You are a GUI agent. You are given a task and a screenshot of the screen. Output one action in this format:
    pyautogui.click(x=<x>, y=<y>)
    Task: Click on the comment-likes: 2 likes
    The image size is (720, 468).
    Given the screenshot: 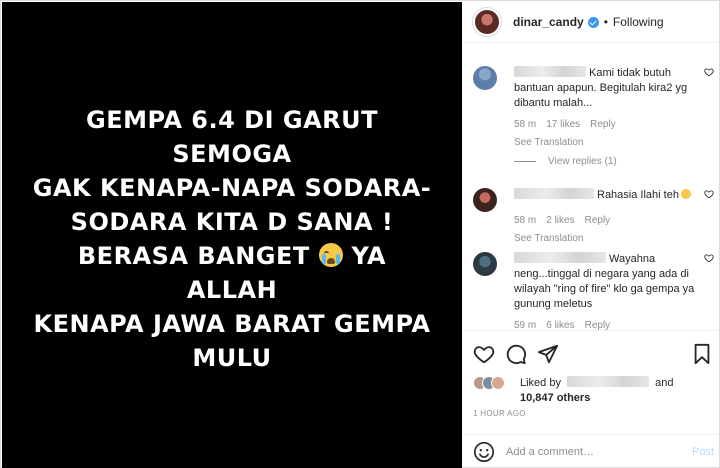 What is the action you would take?
    pyautogui.click(x=560, y=220)
    